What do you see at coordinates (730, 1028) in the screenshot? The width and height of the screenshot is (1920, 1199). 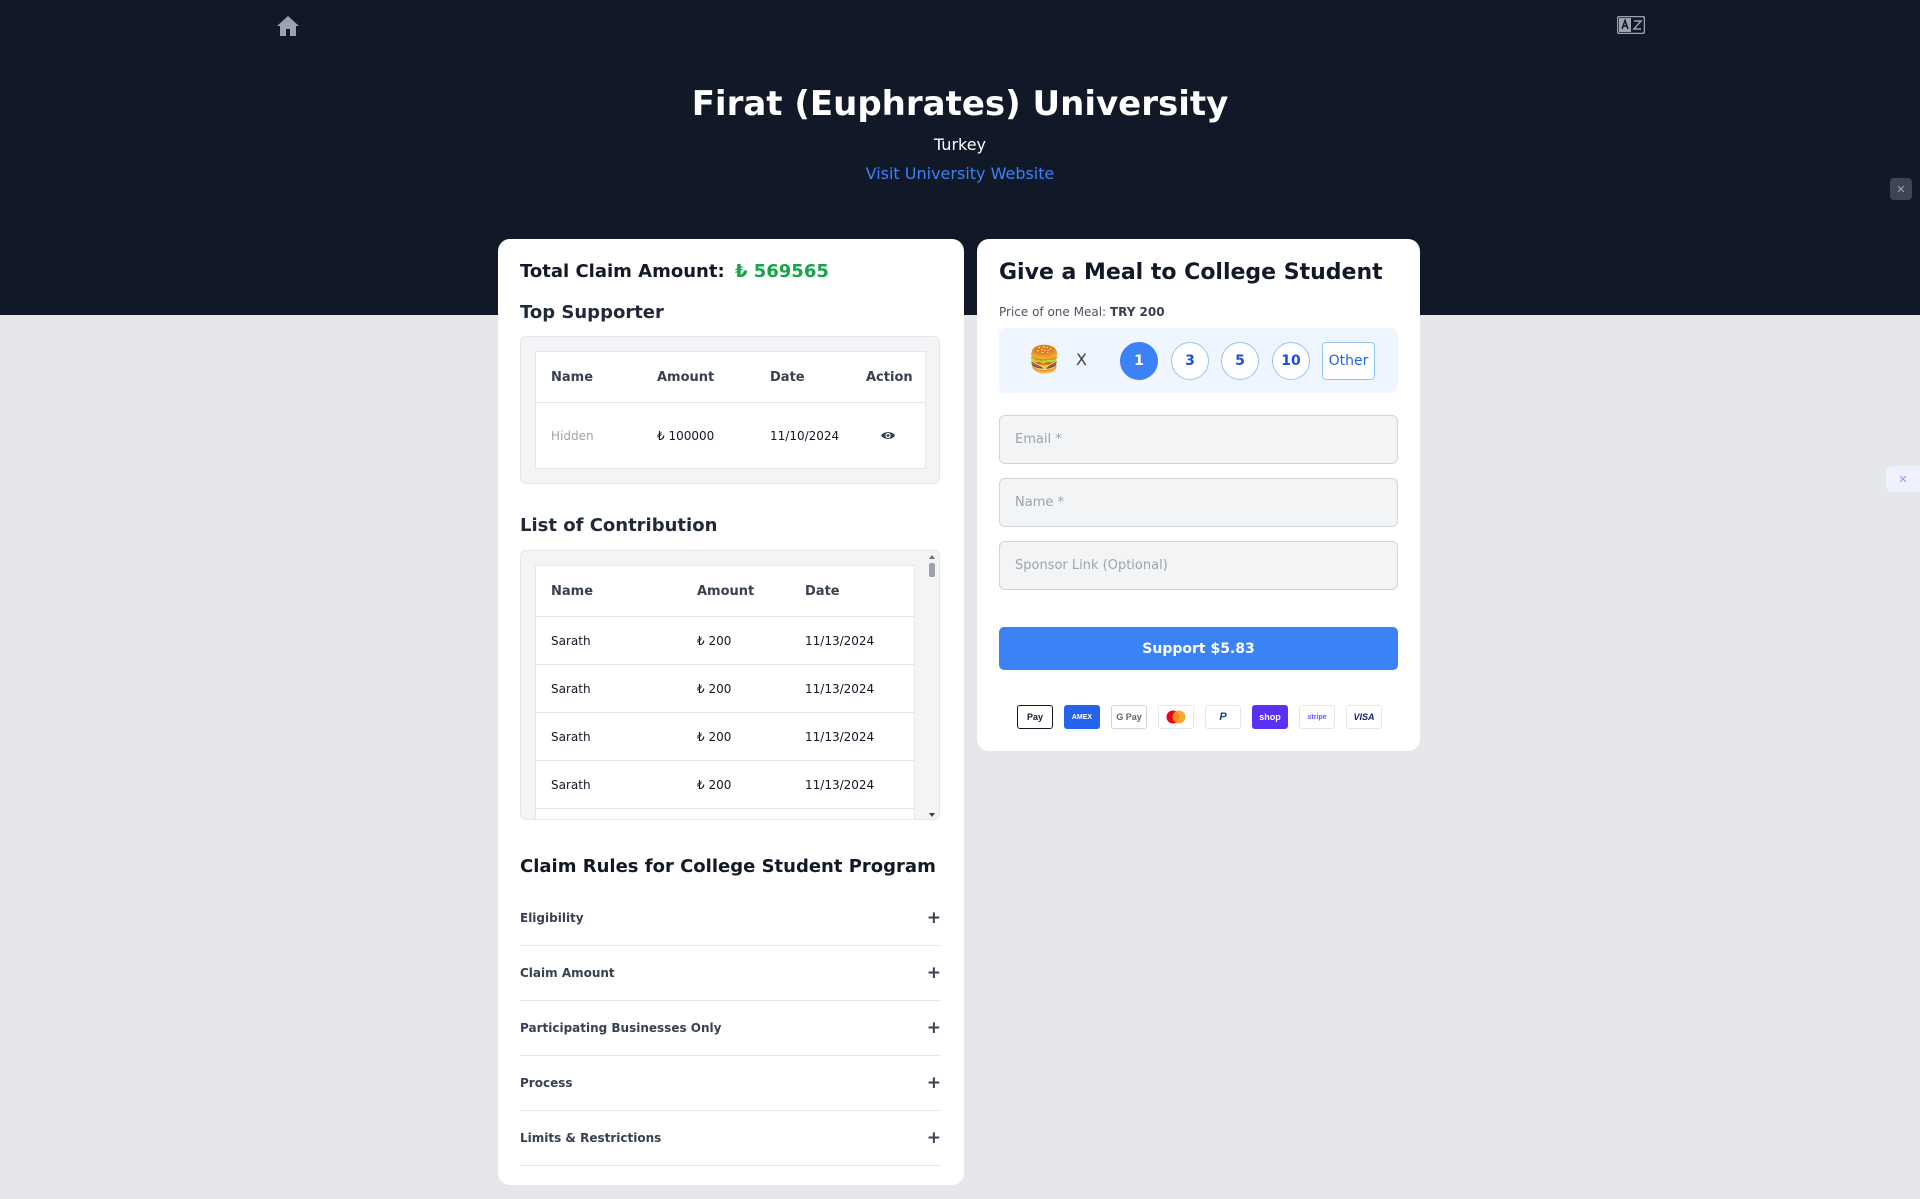 I see `rule-participating-businesses: Participating Businesses Only +` at bounding box center [730, 1028].